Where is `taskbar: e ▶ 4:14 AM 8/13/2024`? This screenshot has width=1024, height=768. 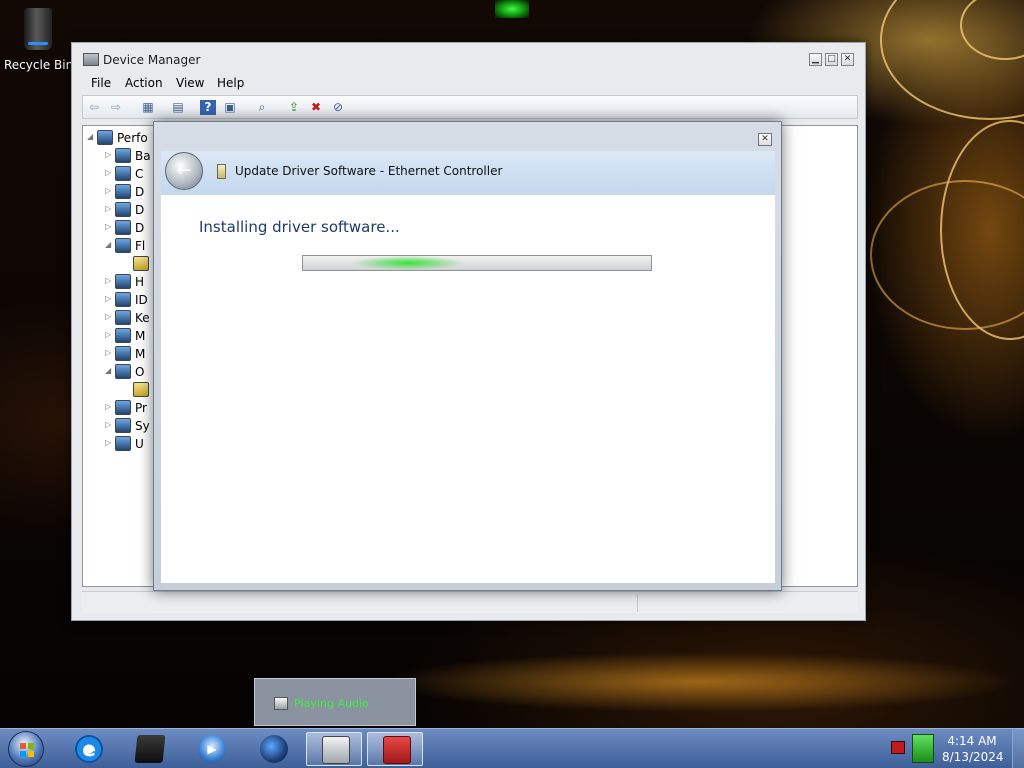
taskbar: e ▶ 4:14 AM 8/13/2024 is located at coordinates (512, 748).